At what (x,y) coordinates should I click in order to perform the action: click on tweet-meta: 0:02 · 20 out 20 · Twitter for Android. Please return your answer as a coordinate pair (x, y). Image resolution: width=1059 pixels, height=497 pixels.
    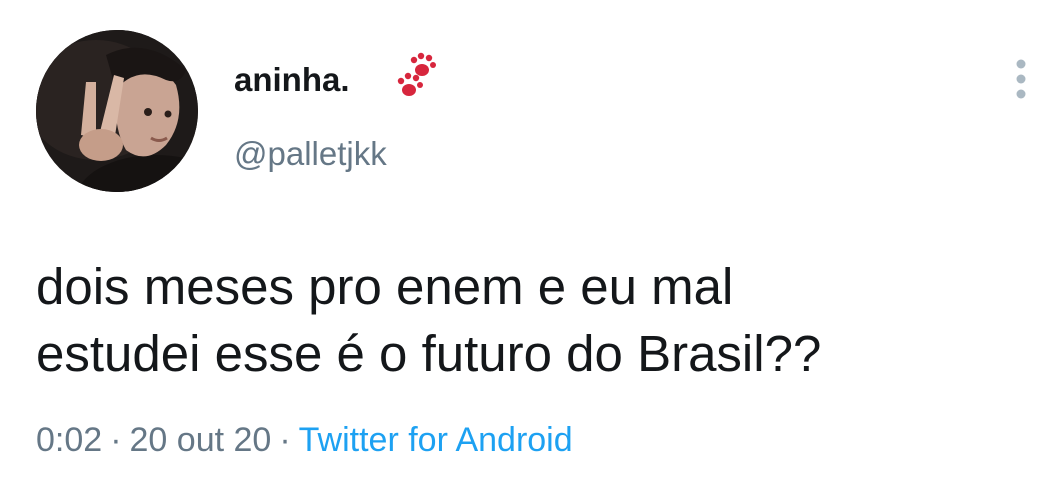
    Looking at the image, I should click on (304, 440).